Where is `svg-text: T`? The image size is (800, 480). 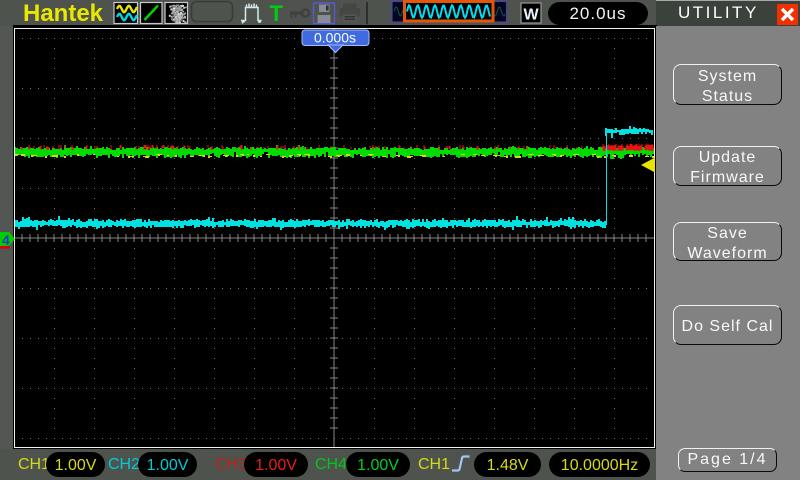 svg-text: T is located at coordinates (277, 13).